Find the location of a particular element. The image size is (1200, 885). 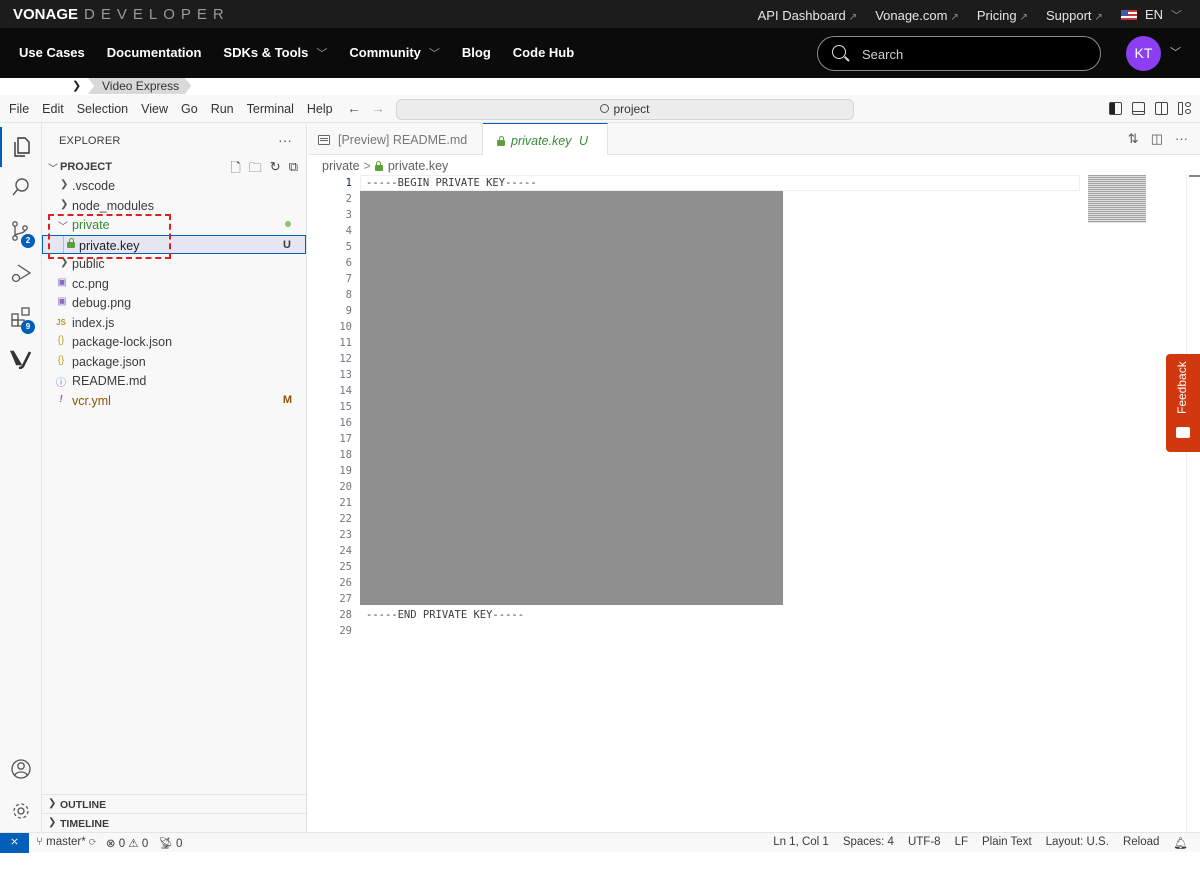

tree-item-private-folder: ﹀ private is located at coordinates (174, 225).